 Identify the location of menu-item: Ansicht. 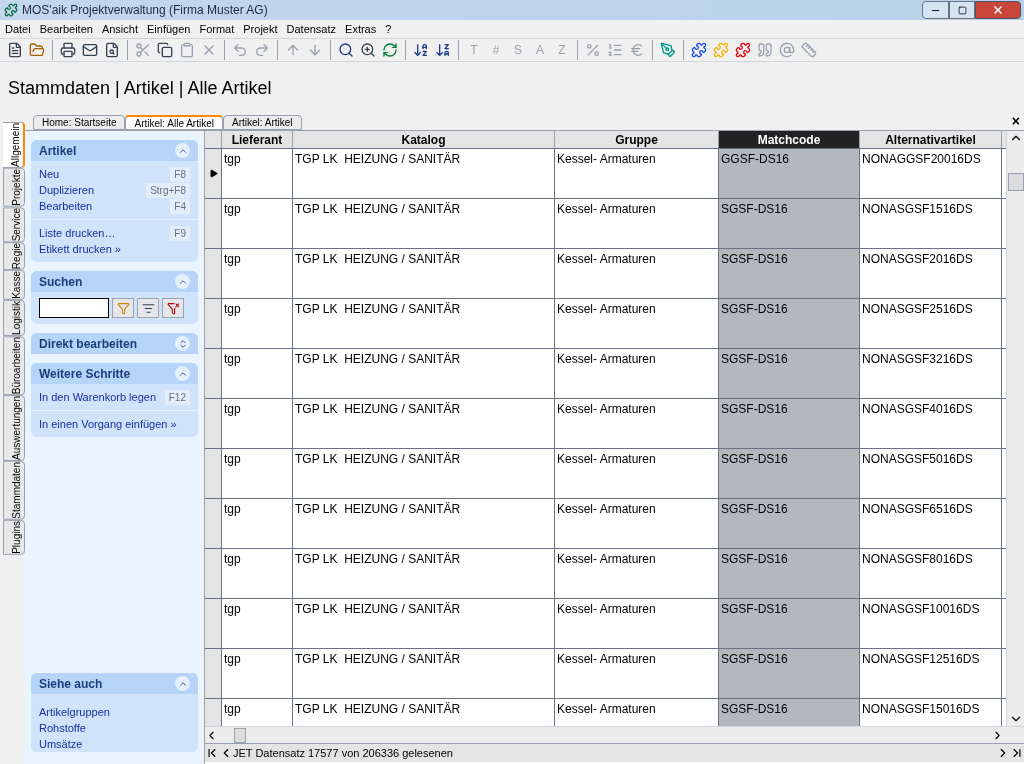
(119, 29).